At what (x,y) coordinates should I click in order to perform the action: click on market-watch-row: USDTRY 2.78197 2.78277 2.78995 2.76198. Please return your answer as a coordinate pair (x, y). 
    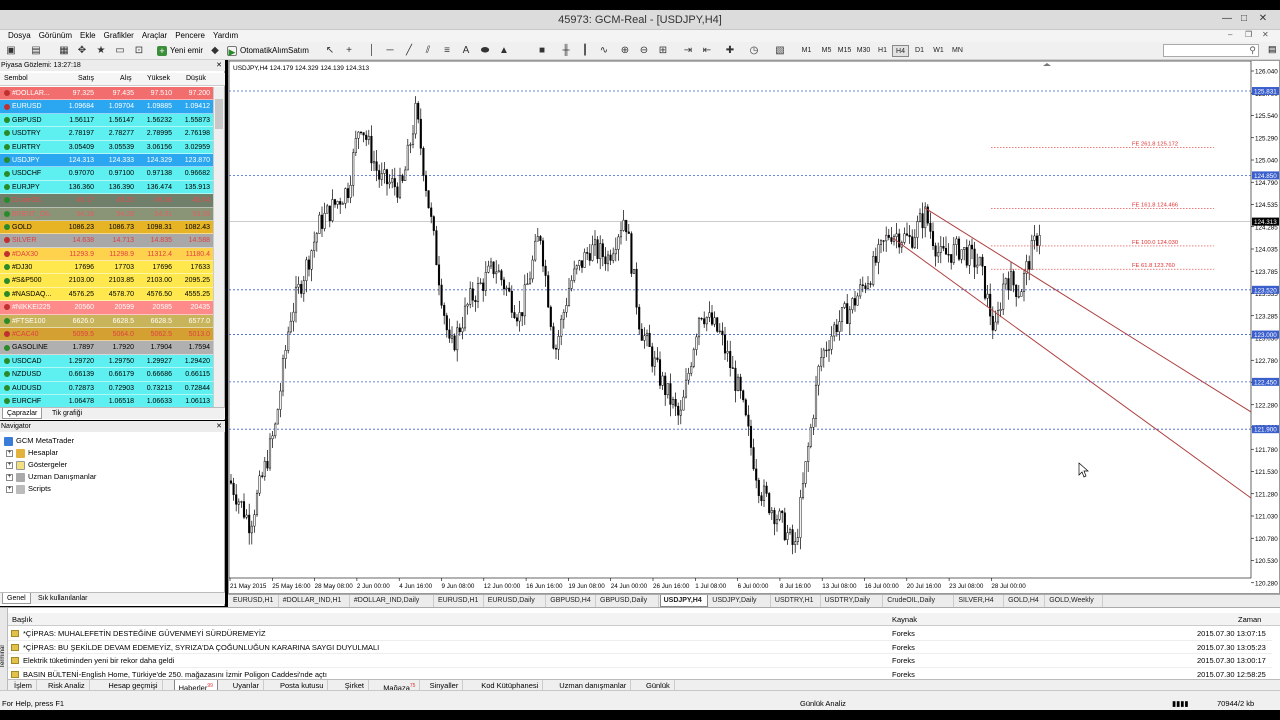
    Looking at the image, I should click on (106, 134).